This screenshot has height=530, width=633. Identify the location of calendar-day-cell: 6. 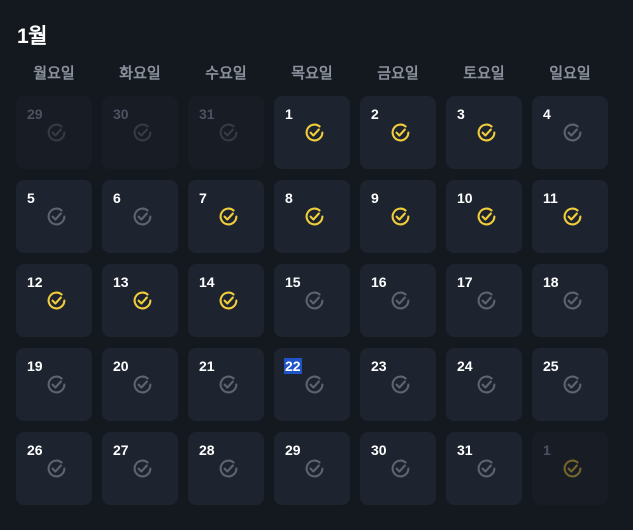
(140, 216).